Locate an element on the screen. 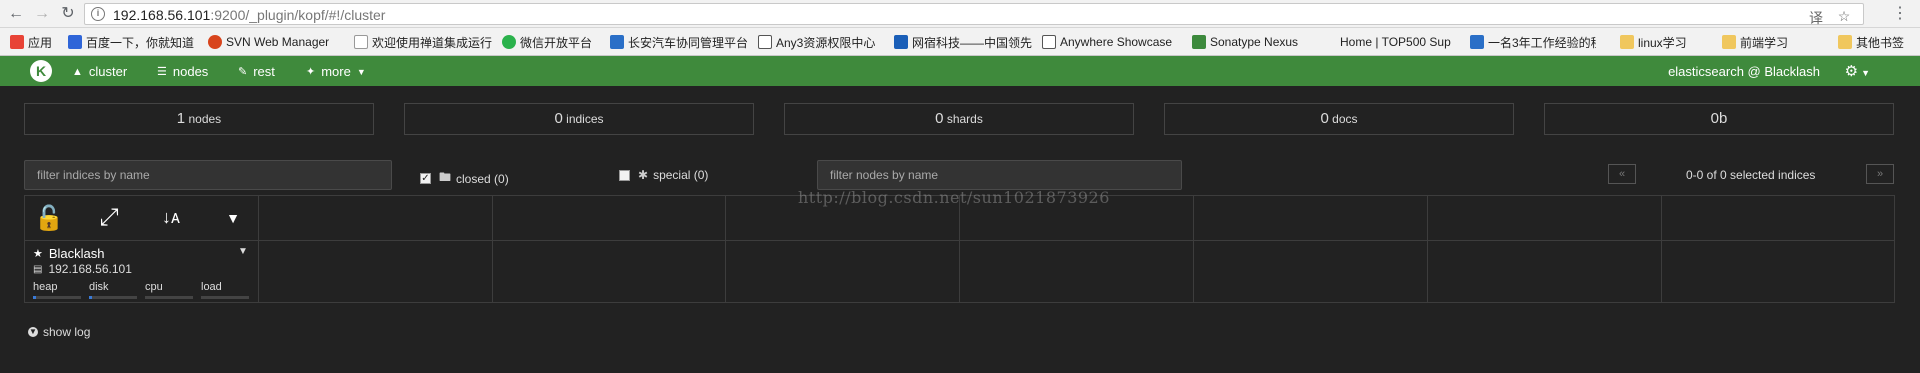  nav-rest-label: rest is located at coordinates (264, 71).